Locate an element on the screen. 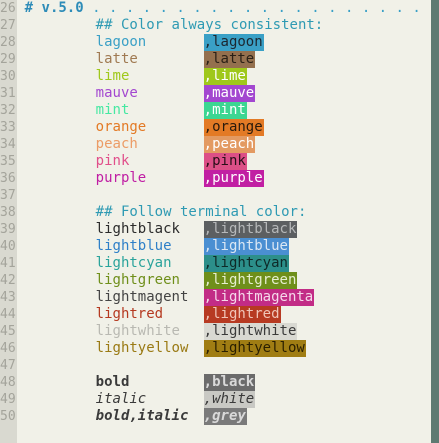 The height and width of the screenshot is (443, 439). line-number: 42 is located at coordinates (8, 280).